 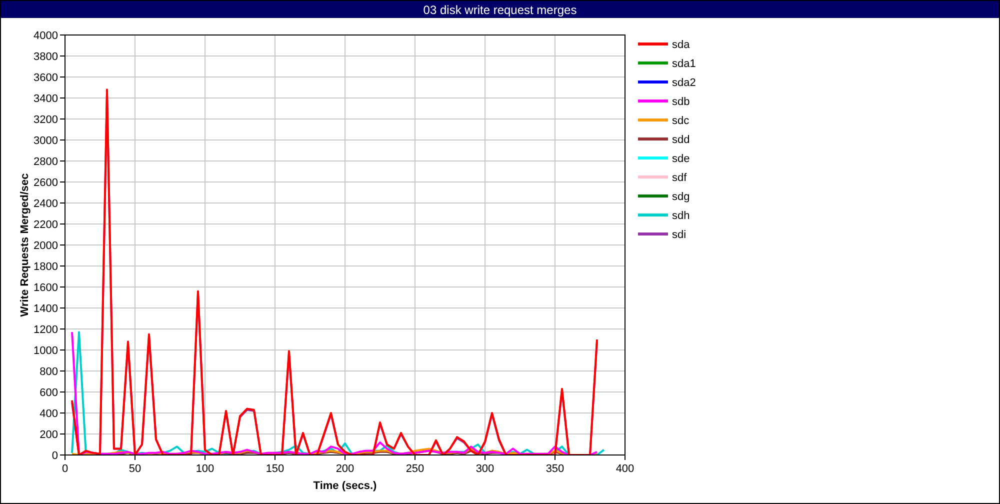 I want to click on y-tick-label: 2800, so click(x=46, y=162).